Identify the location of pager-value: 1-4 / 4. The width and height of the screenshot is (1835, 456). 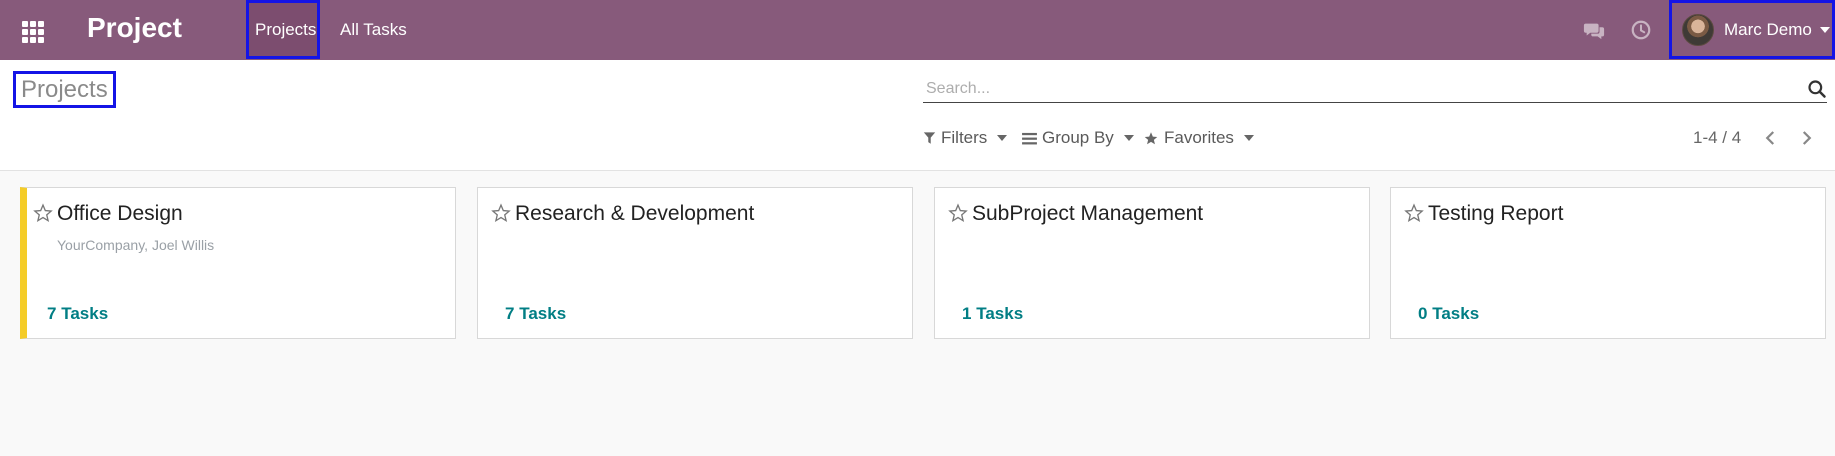
(1717, 138).